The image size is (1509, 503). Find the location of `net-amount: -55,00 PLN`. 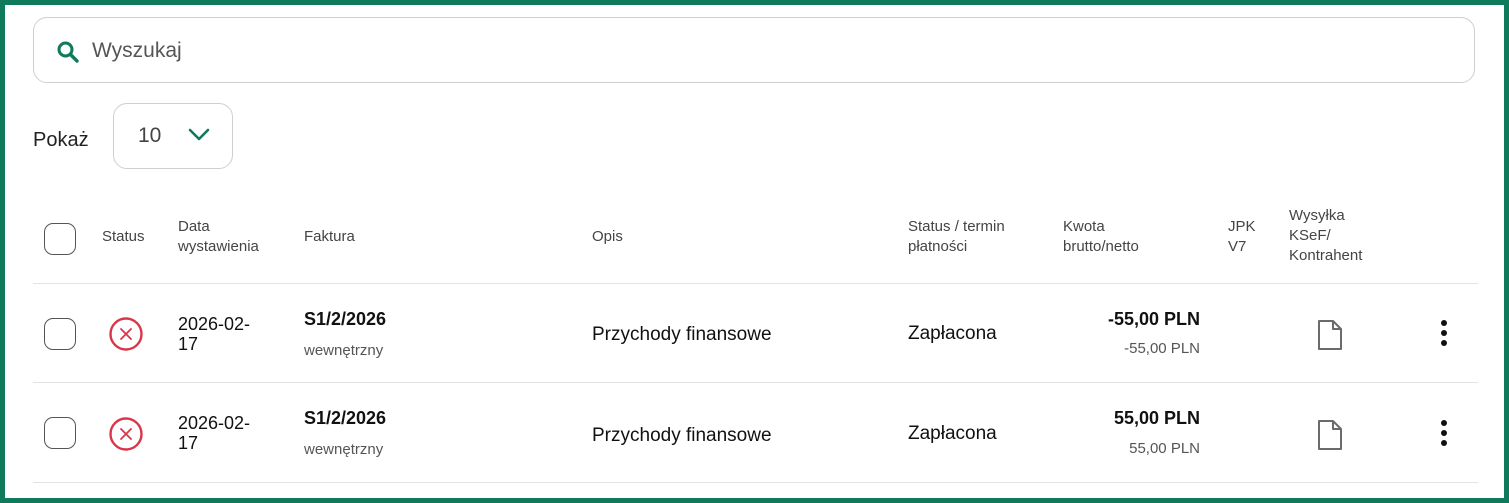

net-amount: -55,00 PLN is located at coordinates (1162, 348).